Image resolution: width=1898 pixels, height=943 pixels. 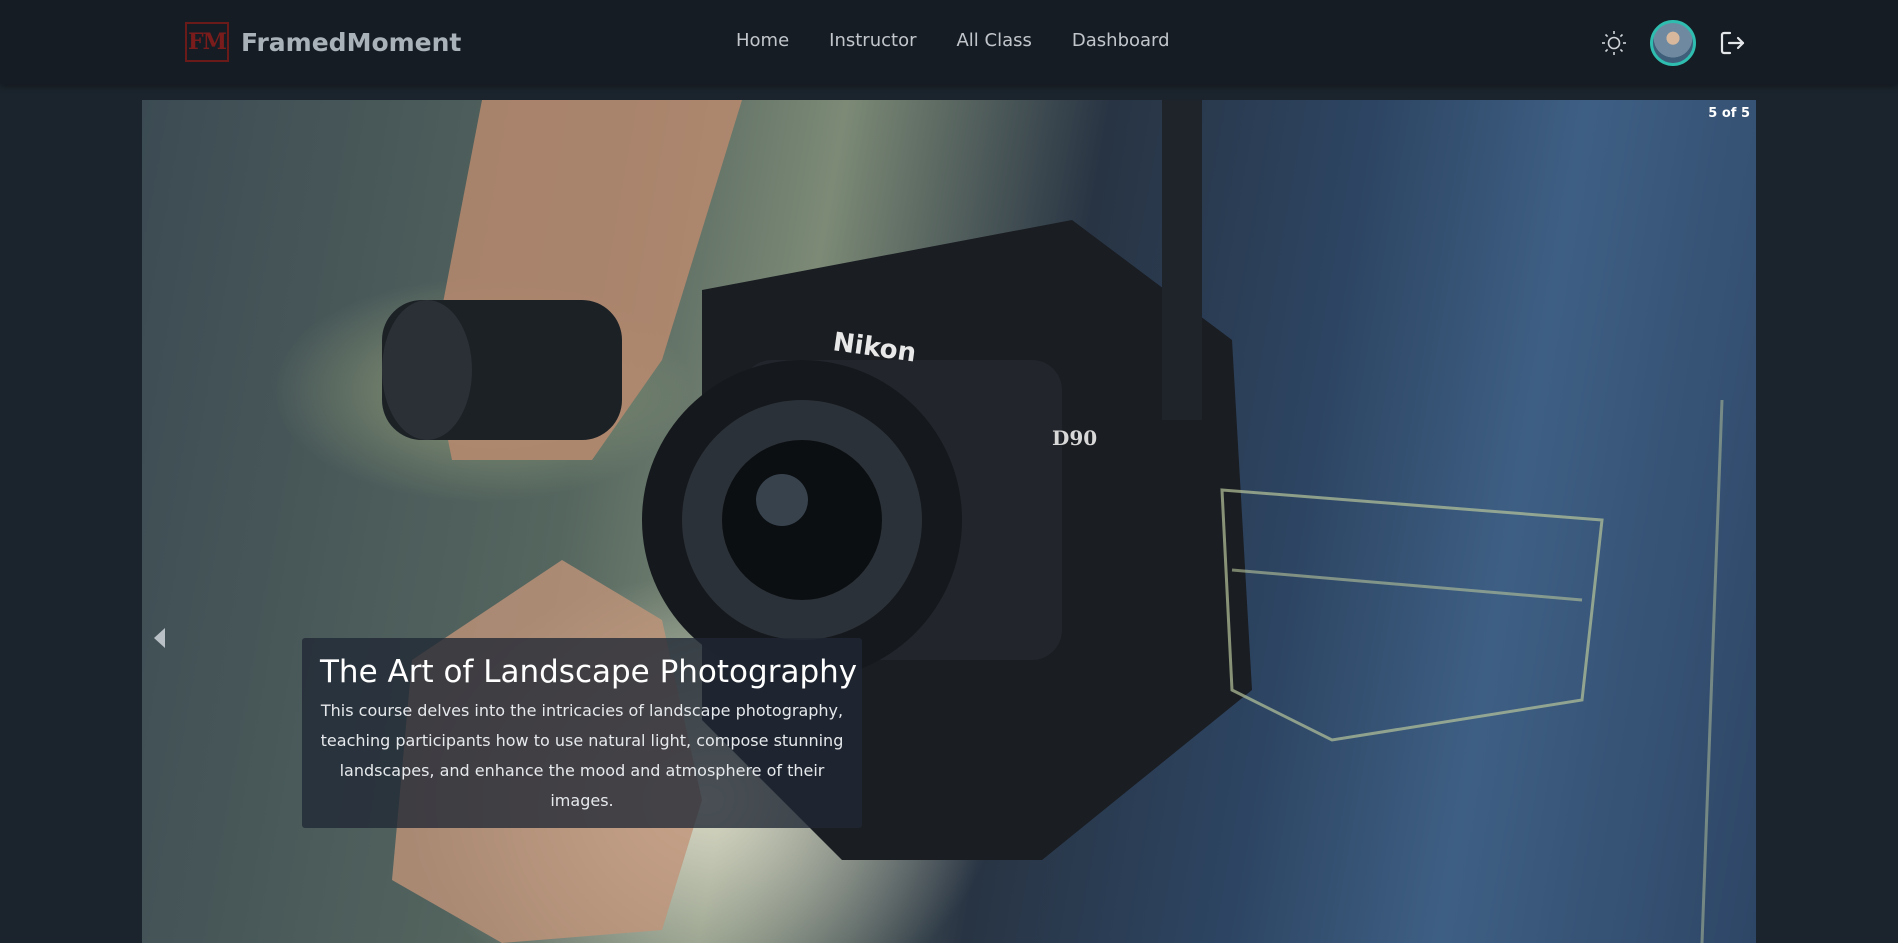 What do you see at coordinates (993, 40) in the screenshot?
I see `nav-link-all-class: All Class` at bounding box center [993, 40].